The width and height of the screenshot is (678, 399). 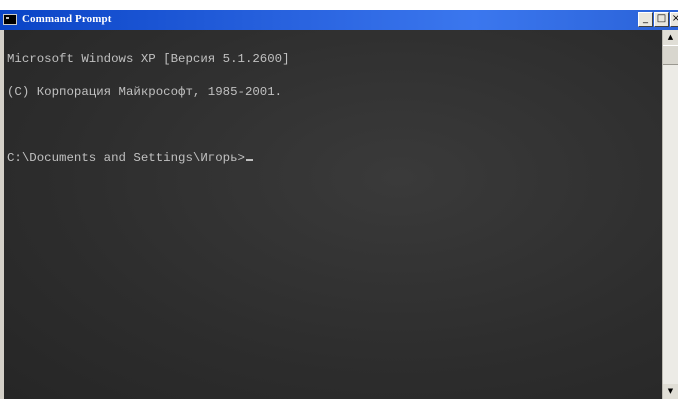 What do you see at coordinates (145, 92) in the screenshot?
I see `console-line-copyright: (C) Корпорация Майкрософт, 1985-2001.` at bounding box center [145, 92].